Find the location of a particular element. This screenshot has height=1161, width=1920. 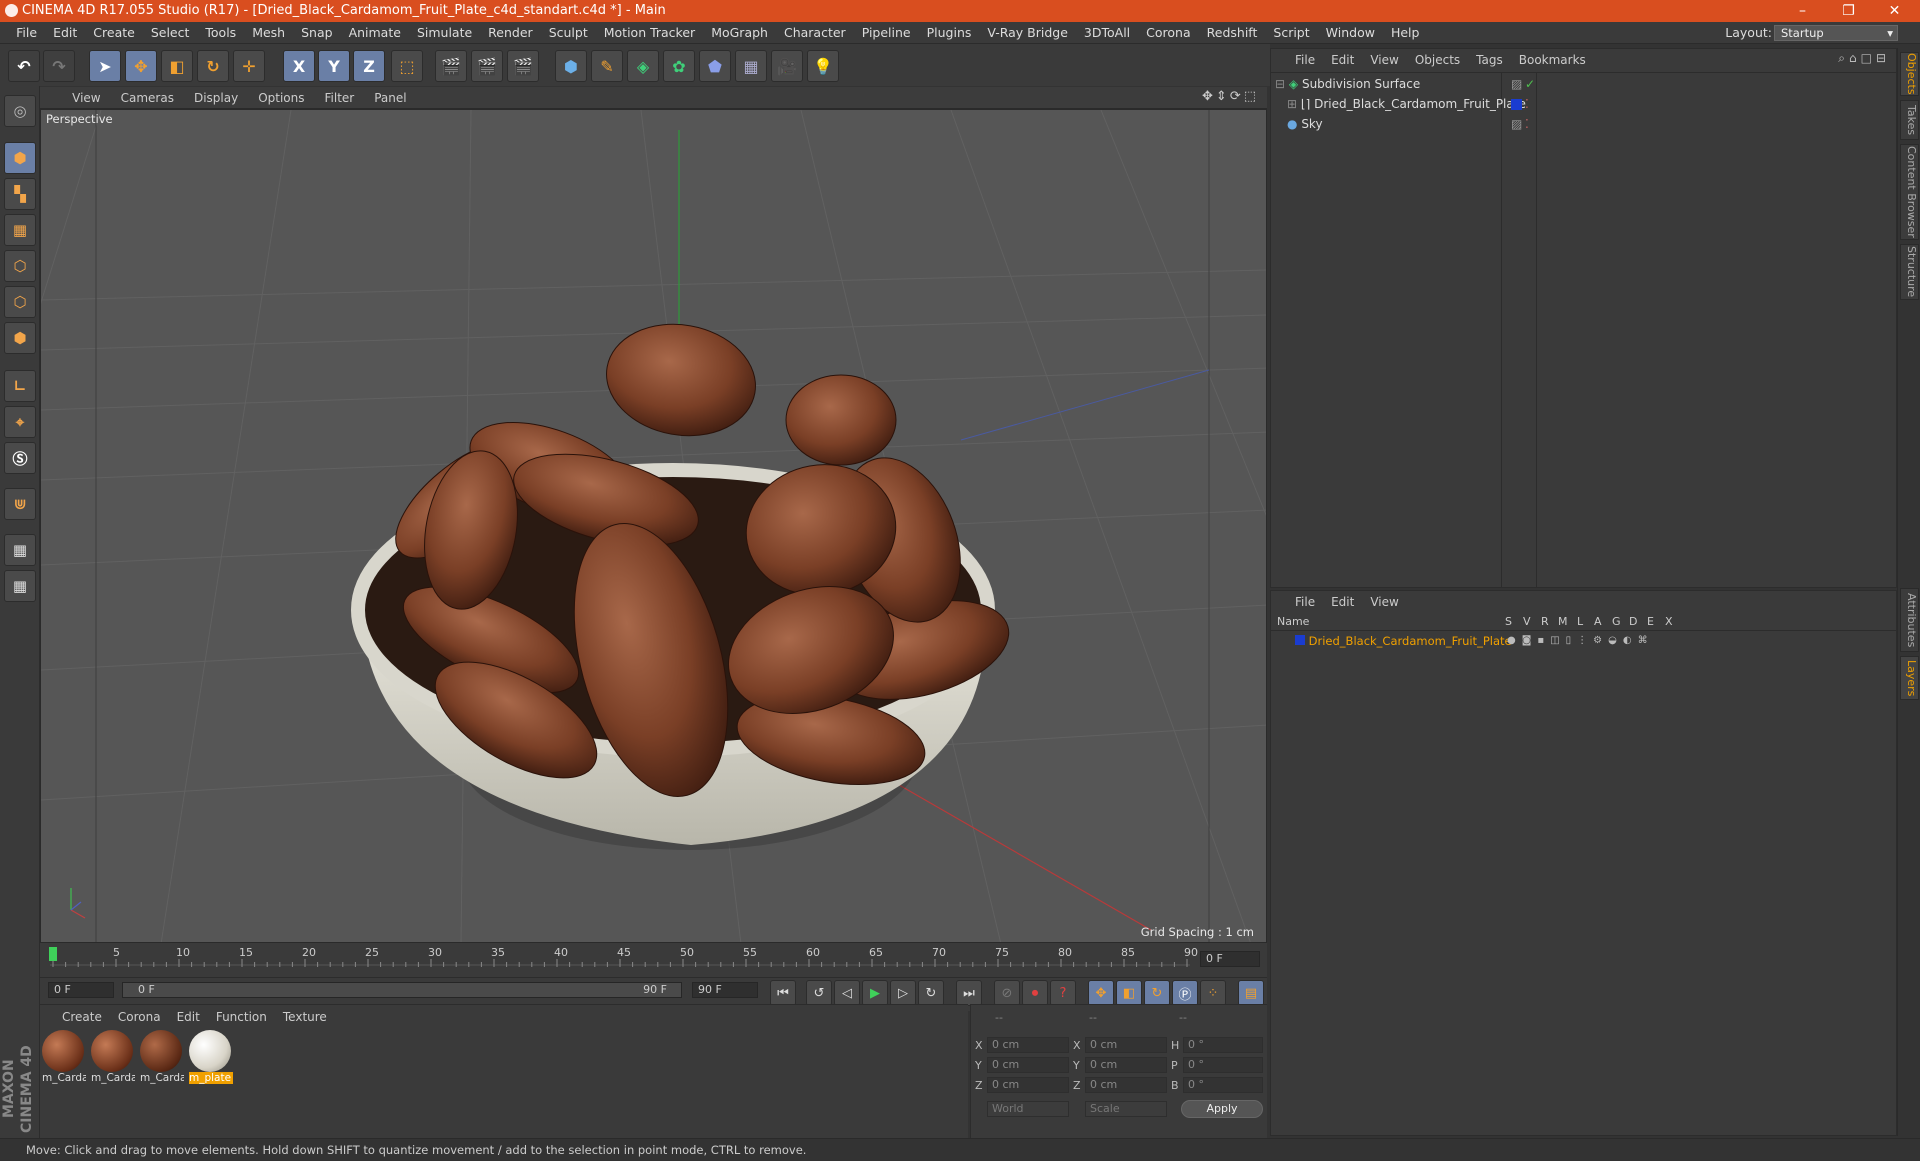

menu-file: File is located at coordinates (26, 33).